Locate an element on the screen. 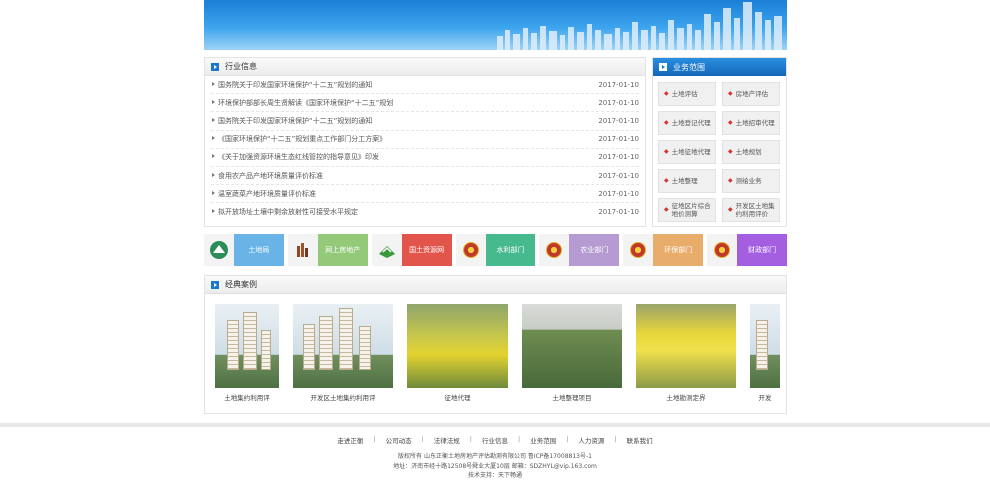 This screenshot has height=482, width=990. link-finance-dept: 财政部门 is located at coordinates (747, 250).